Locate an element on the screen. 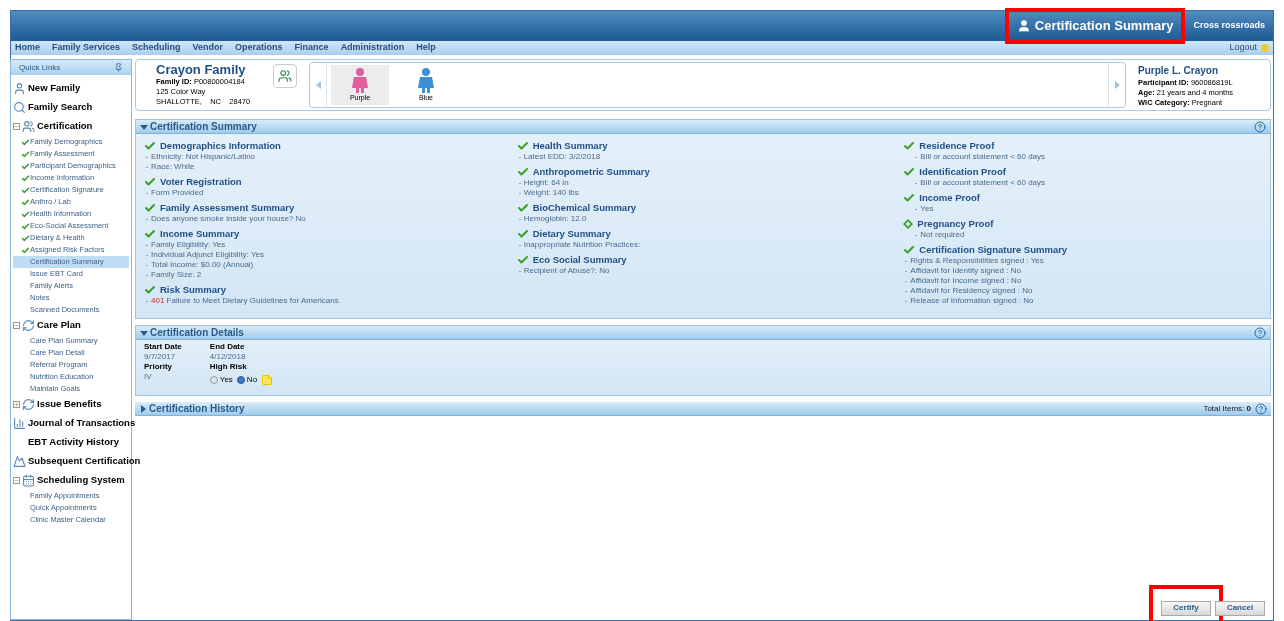 The image size is (1284, 621). summary-line: Does anyone smoke inside your house? No is located at coordinates (228, 219).